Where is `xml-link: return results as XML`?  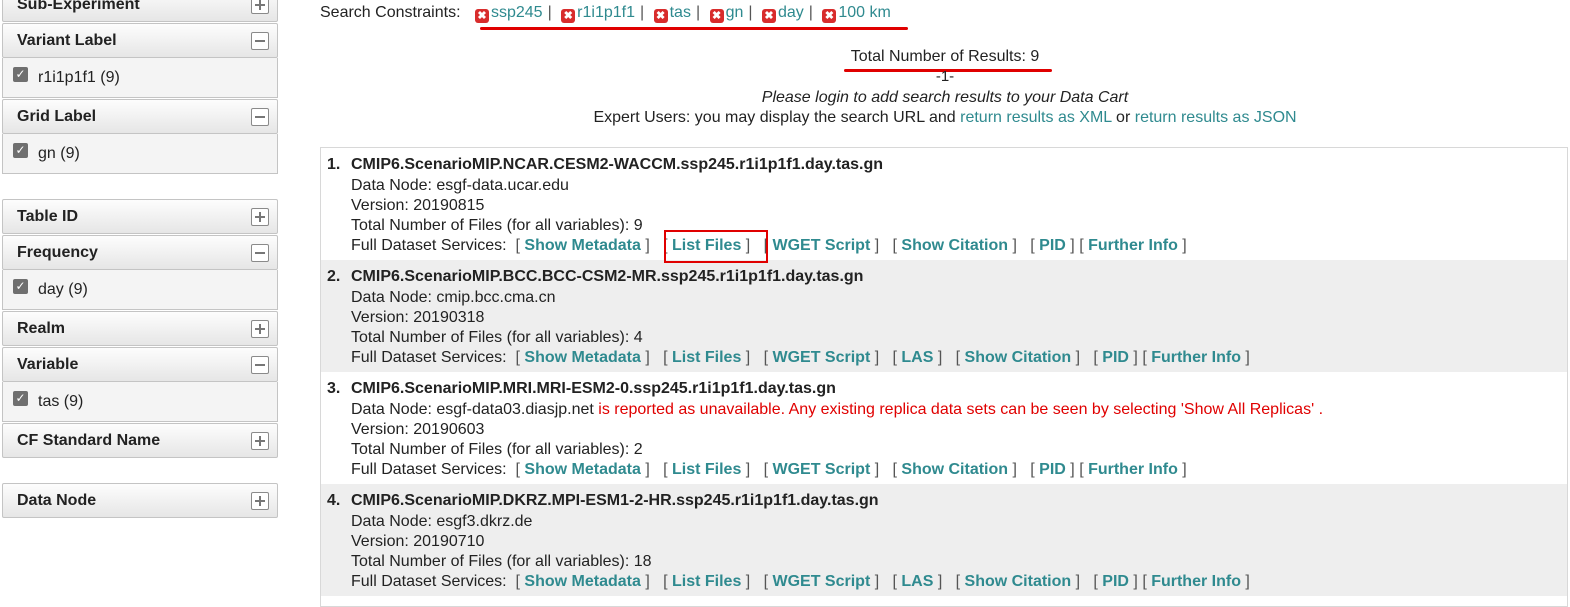
xml-link: return results as XML is located at coordinates (1035, 117).